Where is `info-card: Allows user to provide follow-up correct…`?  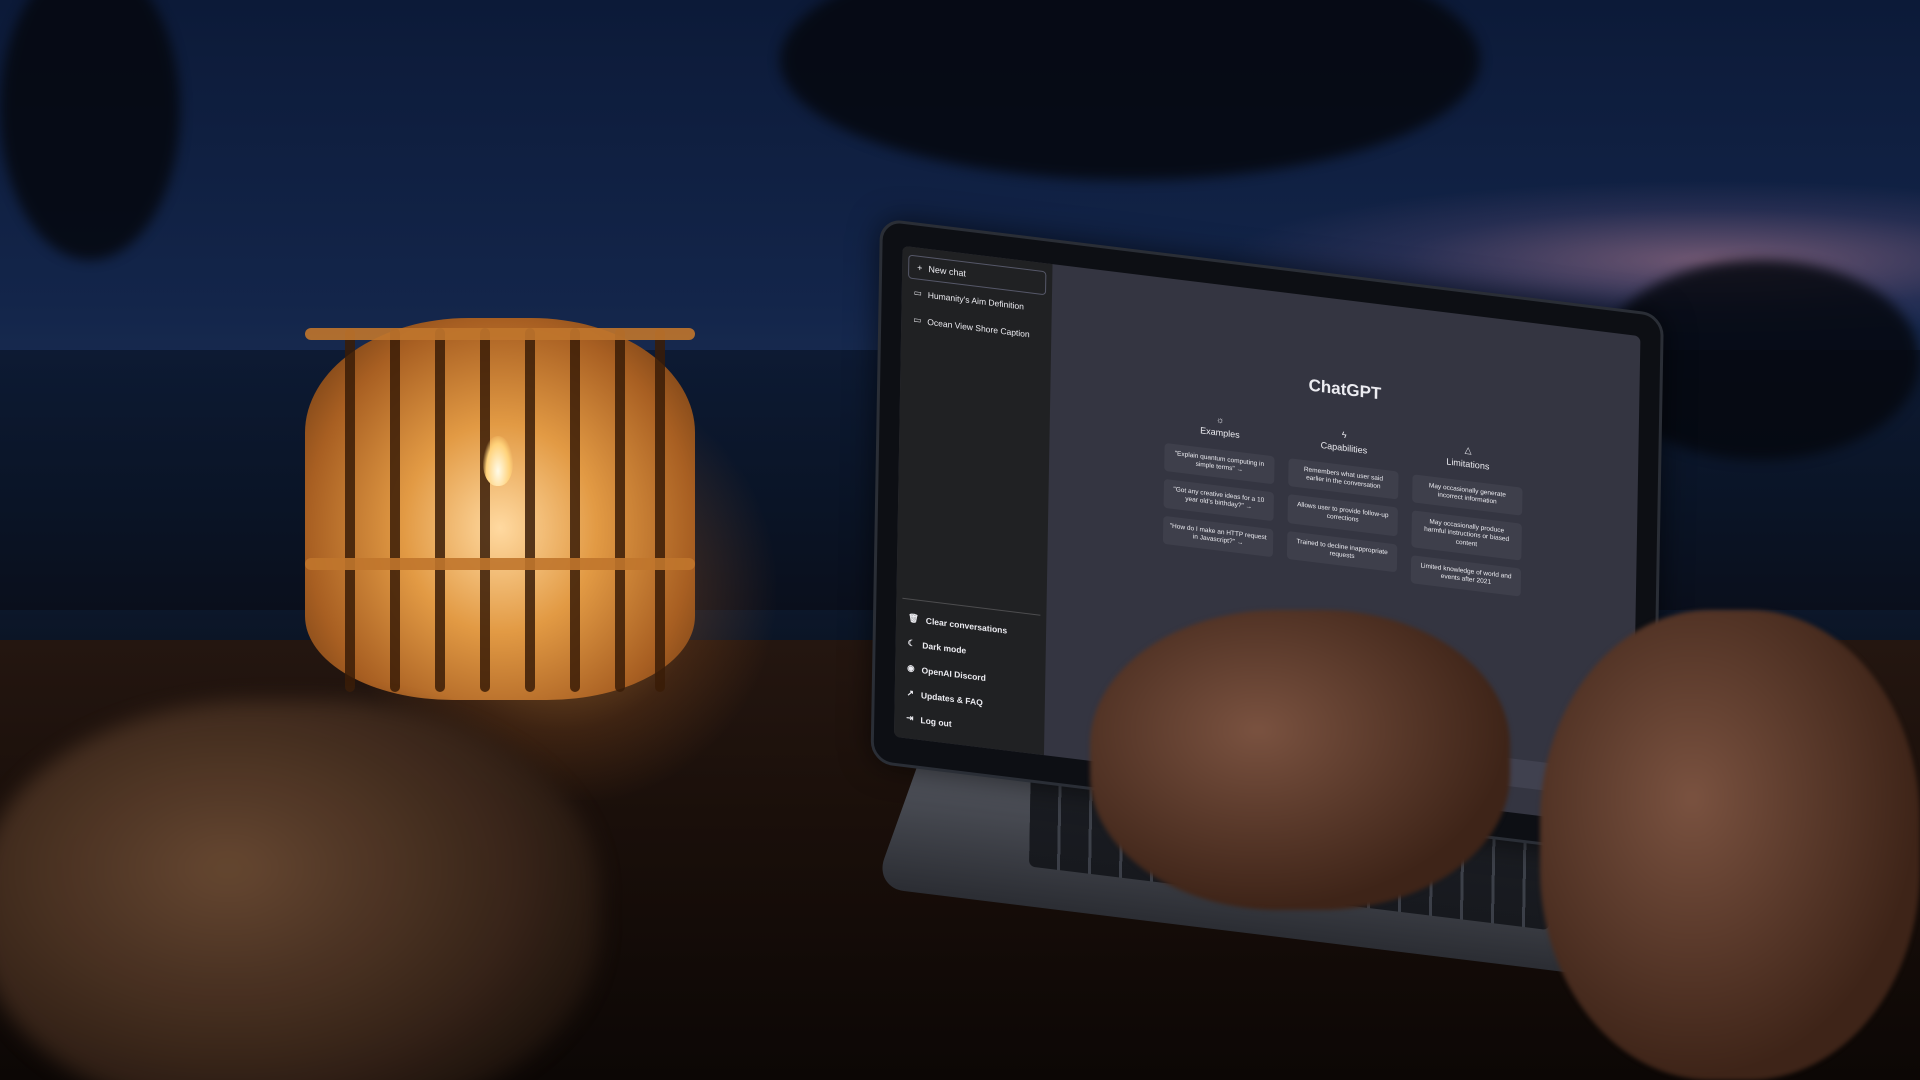 info-card: Allows user to provide follow-up correct… is located at coordinates (1342, 515).